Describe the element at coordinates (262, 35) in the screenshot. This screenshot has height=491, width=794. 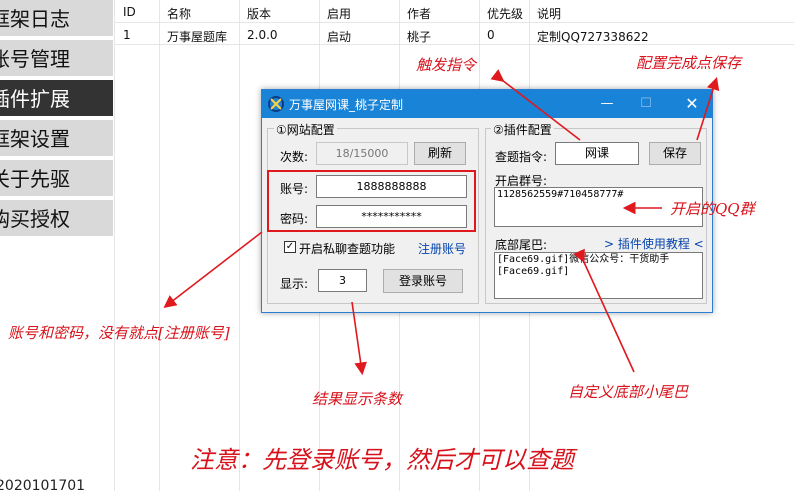
I see `table-cell: 2.0.0` at that location.